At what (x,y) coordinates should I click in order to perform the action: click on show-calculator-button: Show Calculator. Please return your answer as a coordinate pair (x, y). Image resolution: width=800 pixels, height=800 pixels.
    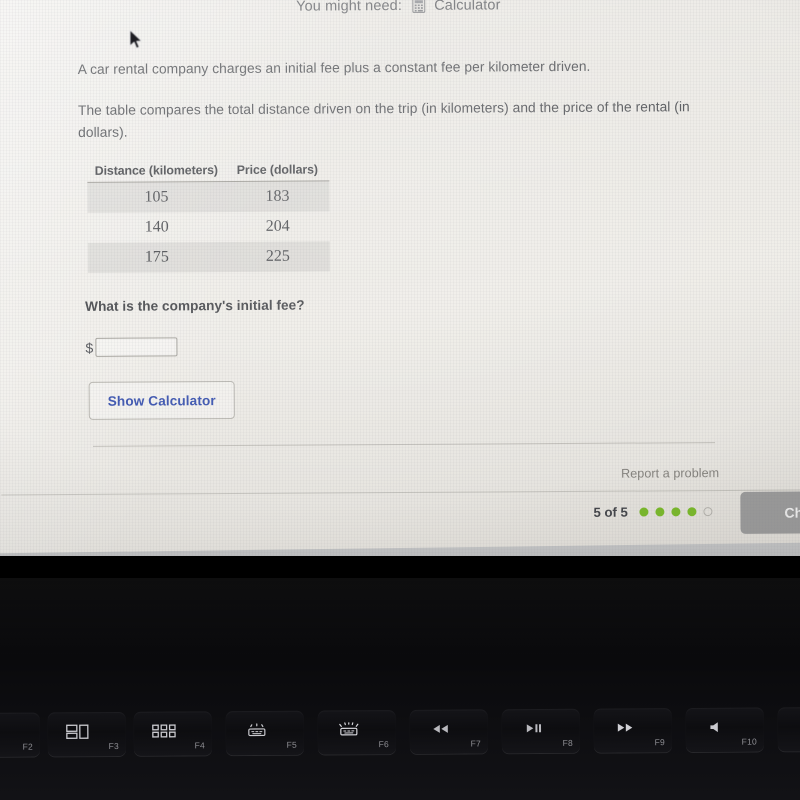
    Looking at the image, I should click on (161, 400).